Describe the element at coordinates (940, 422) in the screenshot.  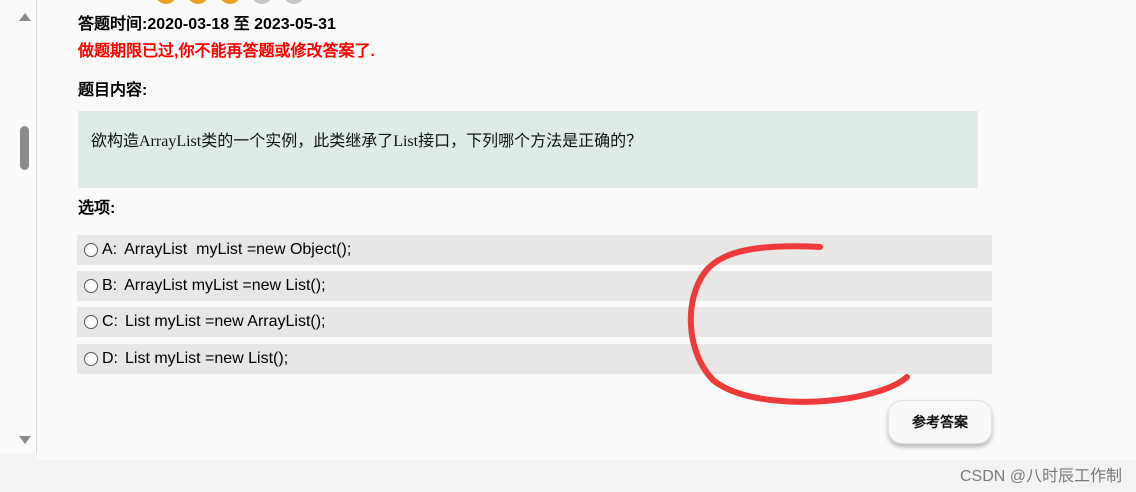
I see `reference-answer-button: 参考答案` at that location.